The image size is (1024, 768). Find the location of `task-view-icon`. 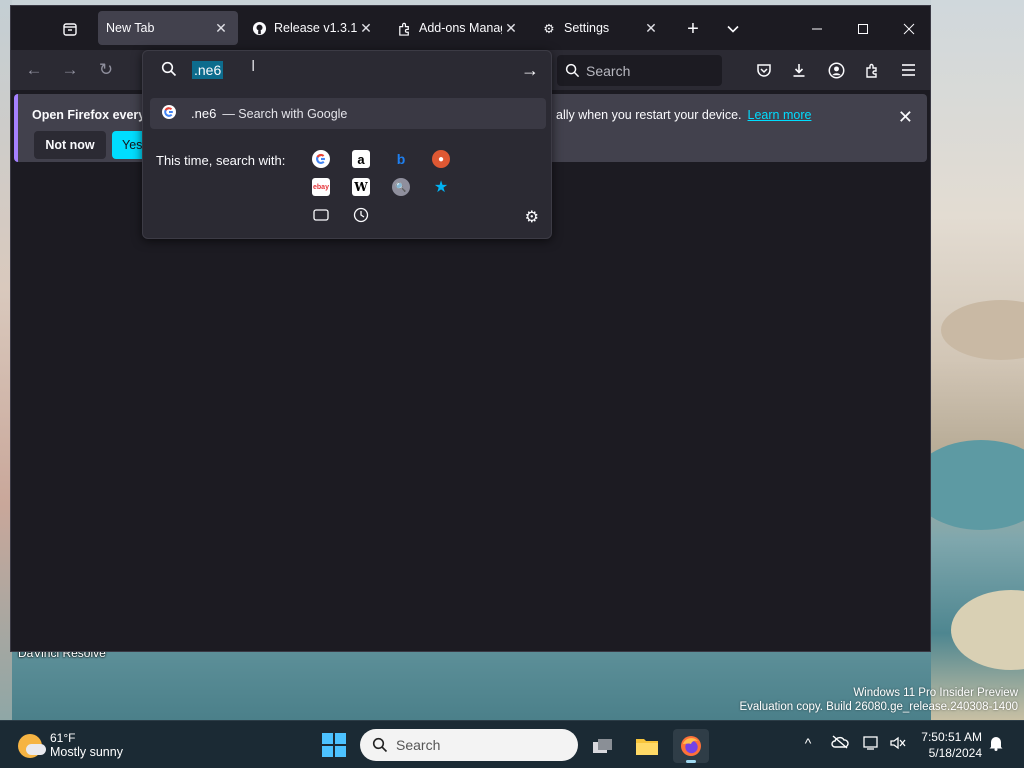

task-view-icon is located at coordinates (603, 746).